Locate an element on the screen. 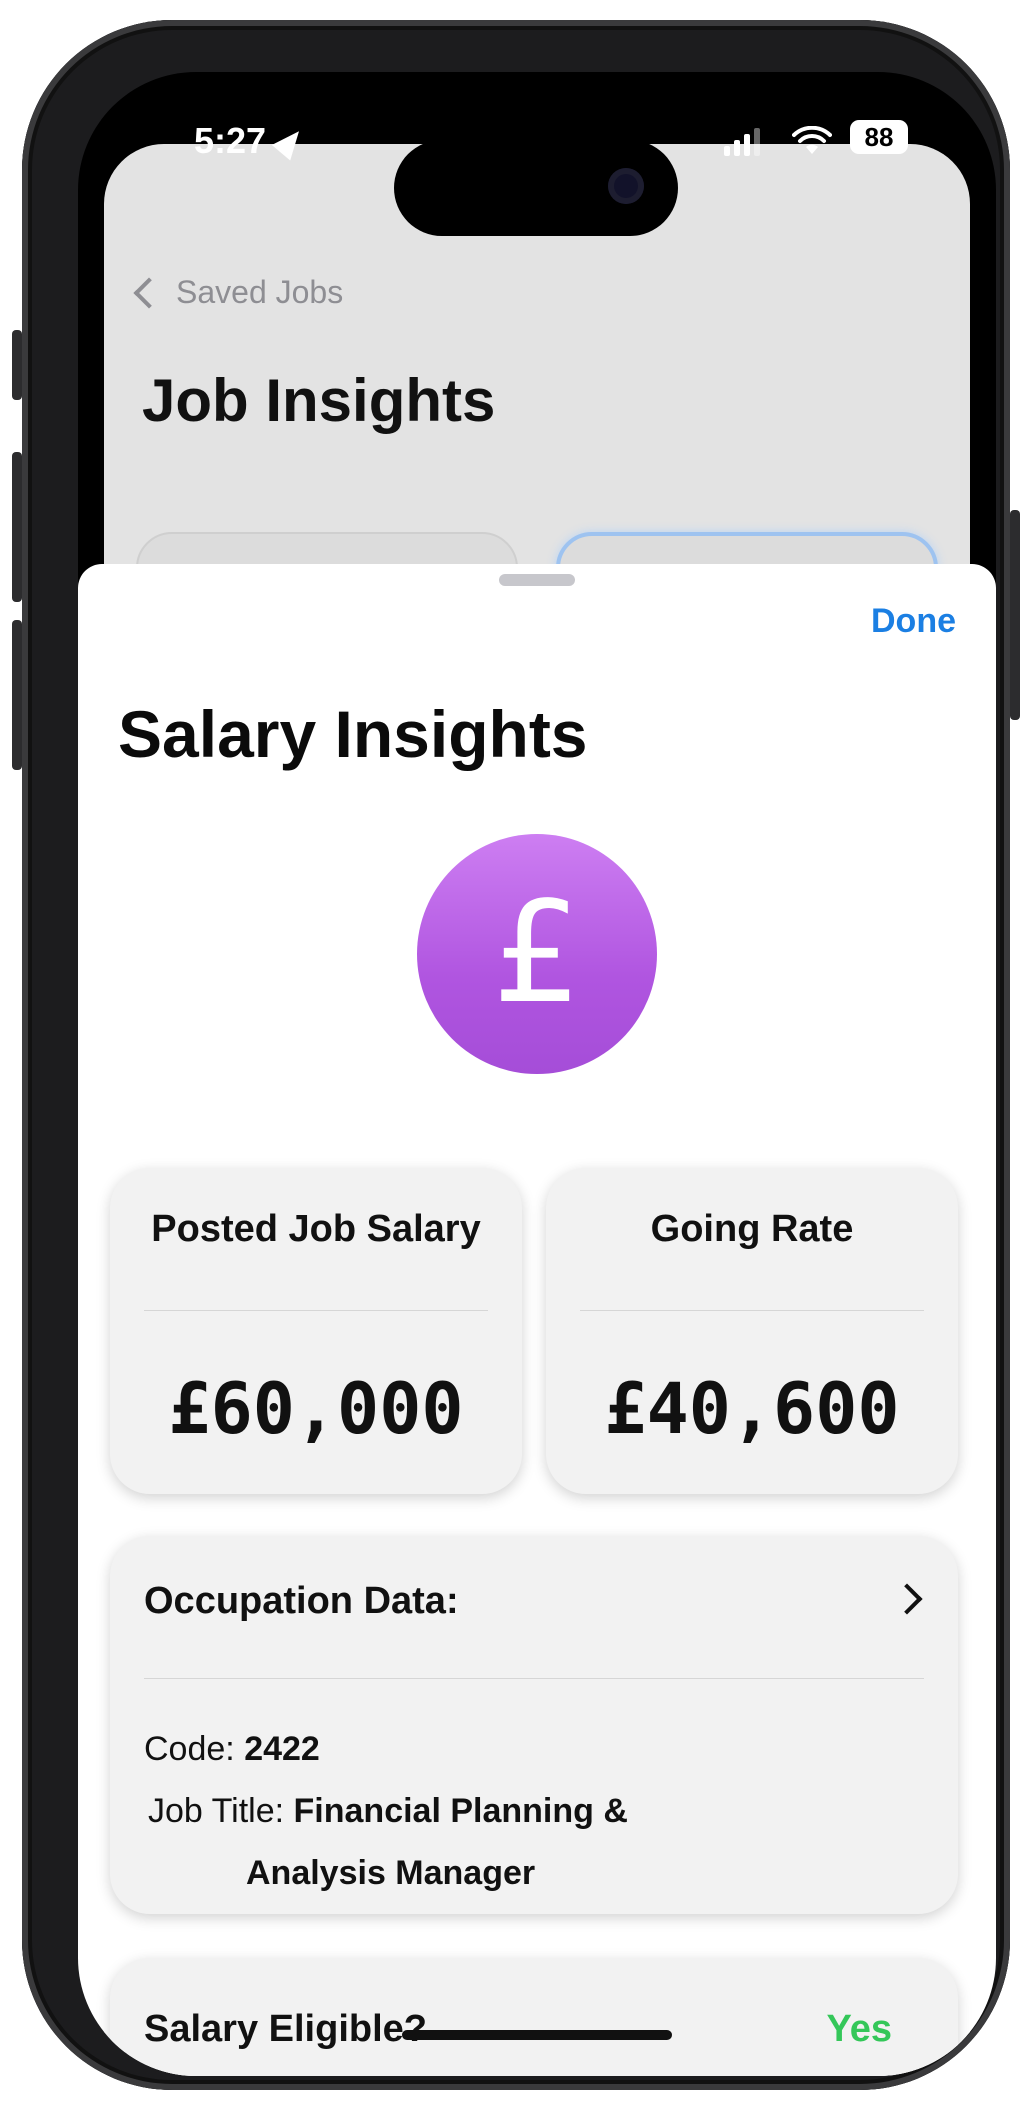 The height and width of the screenshot is (2108, 1030). job-title-value-line1: Financial Planning & is located at coordinates (460, 1811).